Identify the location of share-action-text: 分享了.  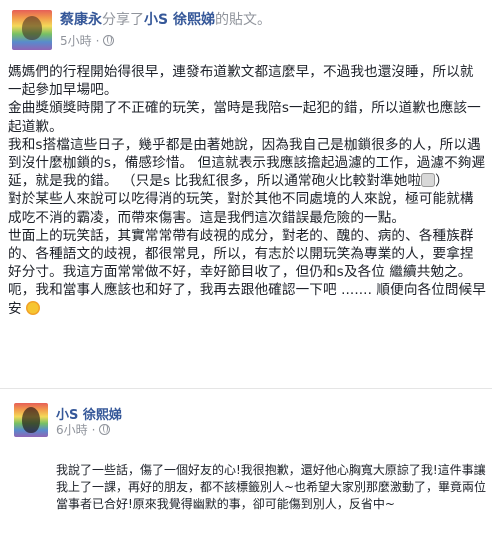
(123, 20).